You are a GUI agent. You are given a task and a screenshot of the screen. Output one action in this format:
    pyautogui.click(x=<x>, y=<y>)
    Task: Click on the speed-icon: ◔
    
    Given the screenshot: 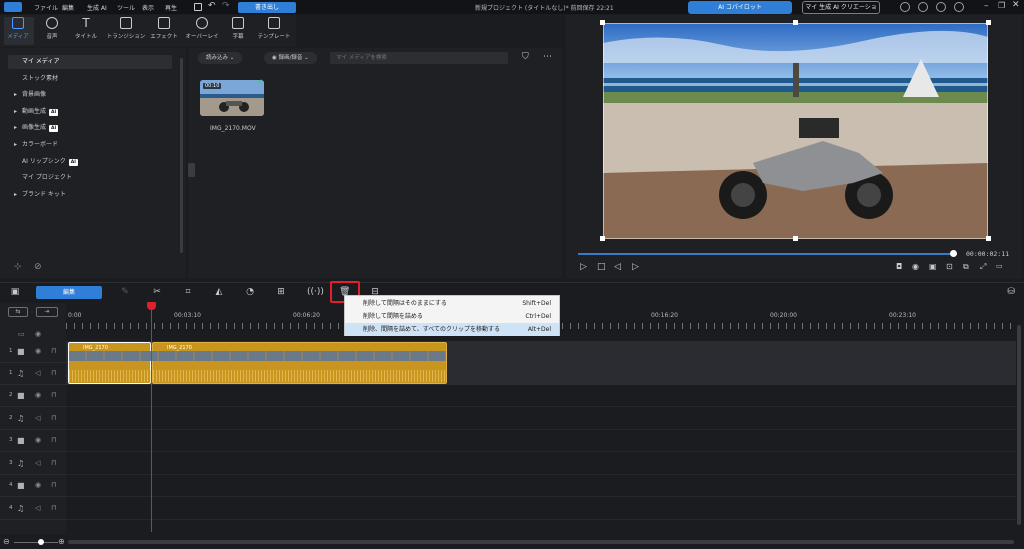 What is the action you would take?
    pyautogui.click(x=250, y=292)
    